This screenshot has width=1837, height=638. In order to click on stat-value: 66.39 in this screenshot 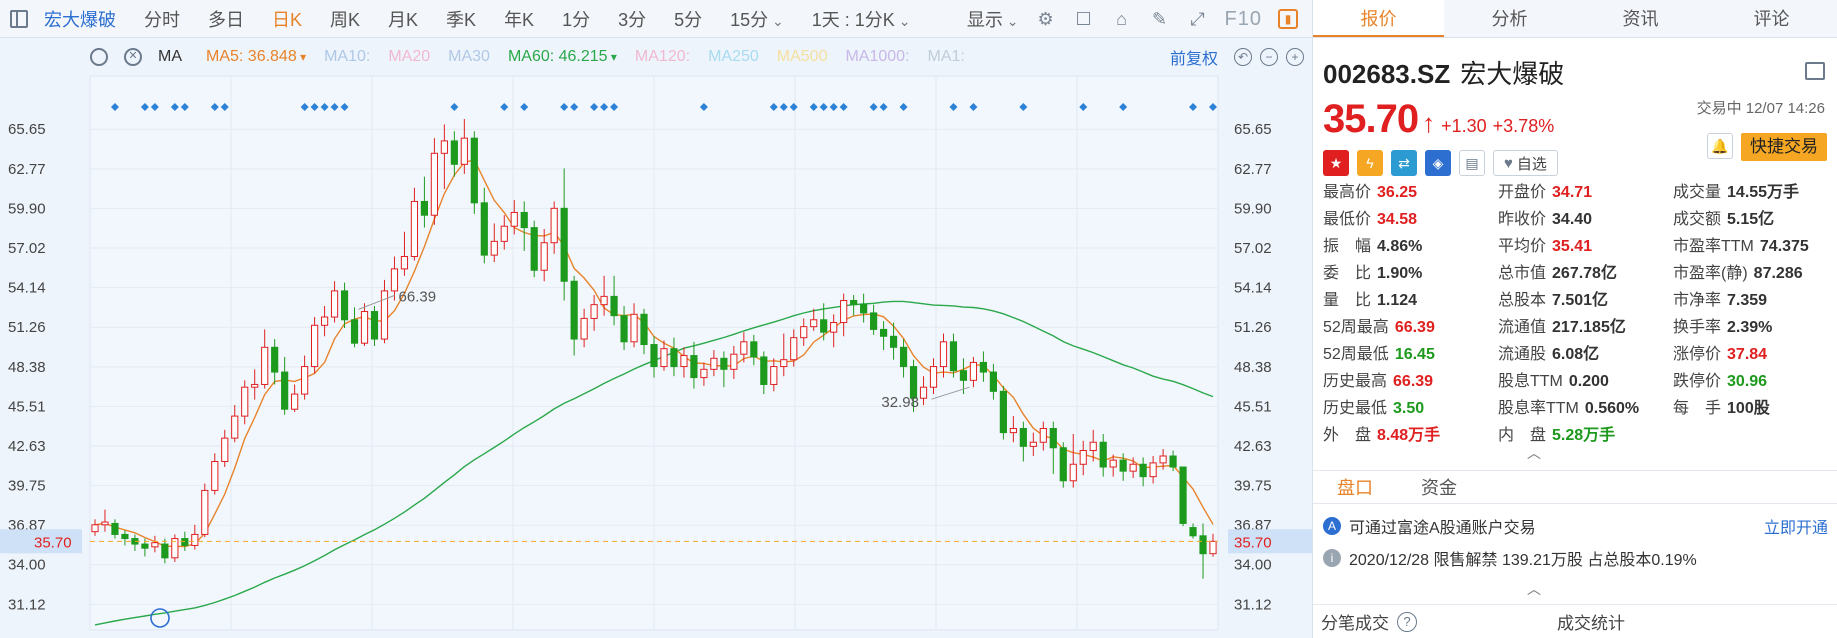, I will do `click(1414, 327)`.